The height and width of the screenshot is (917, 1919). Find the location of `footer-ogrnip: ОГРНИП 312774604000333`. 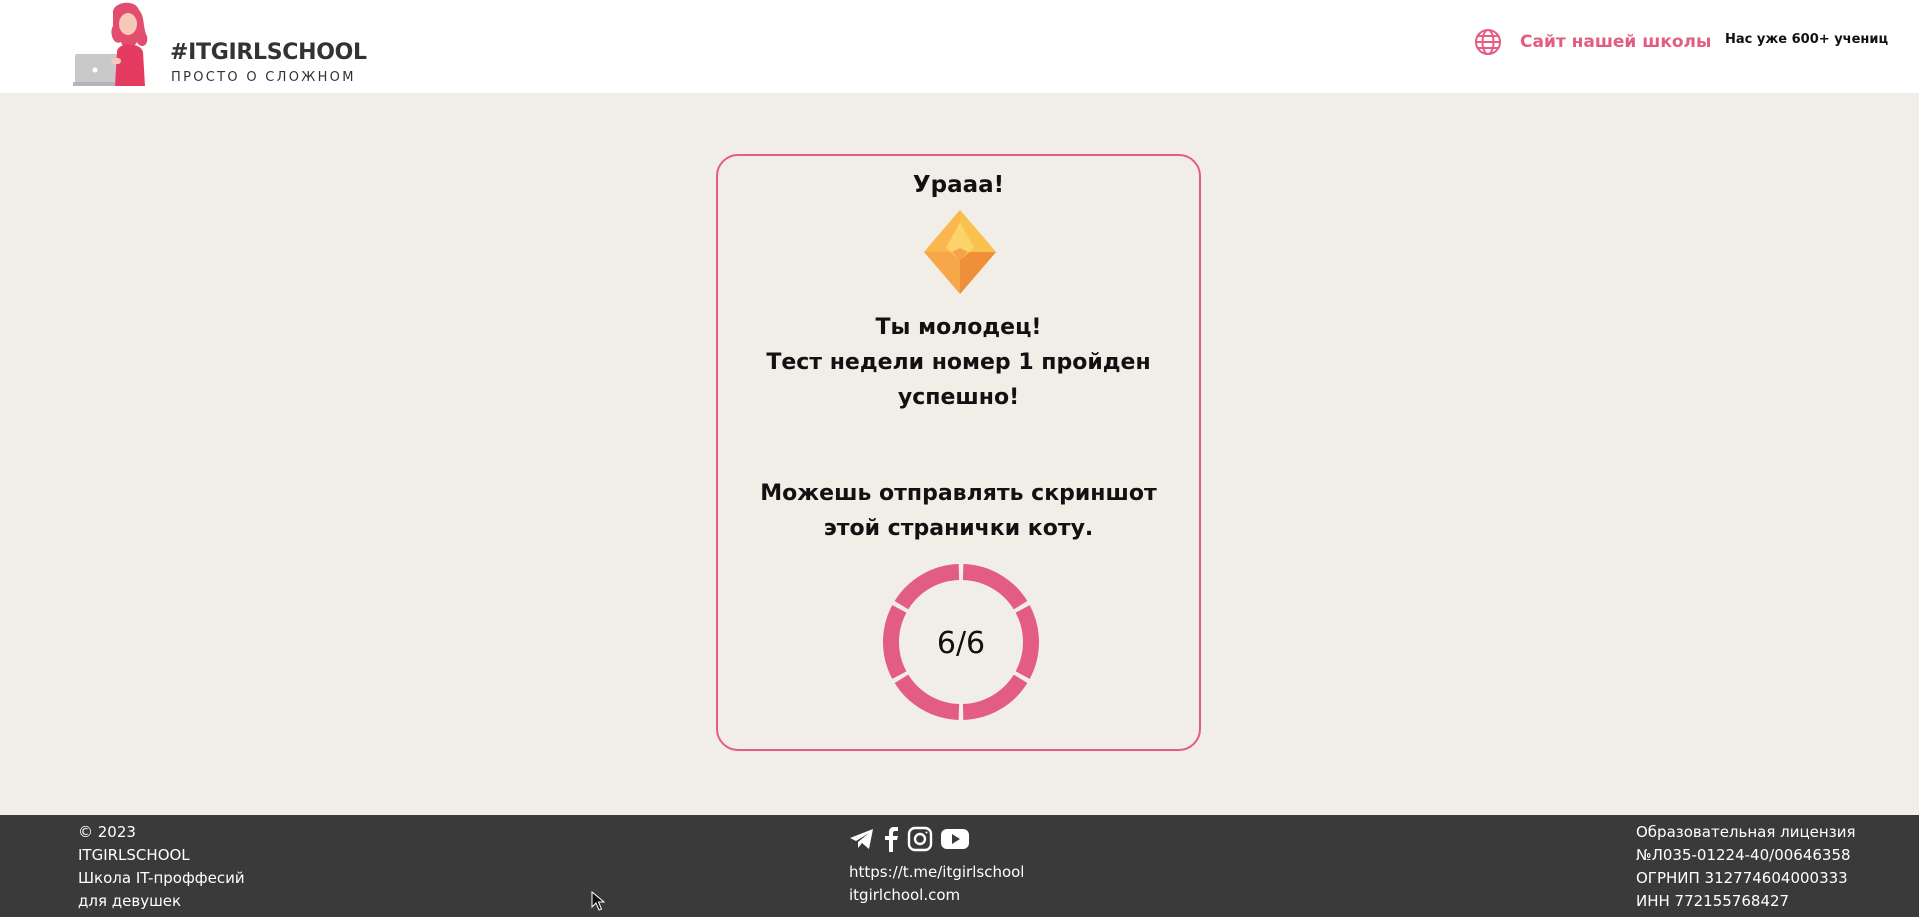

footer-ogrnip: ОГРНИП 312774604000333 is located at coordinates (1742, 878).